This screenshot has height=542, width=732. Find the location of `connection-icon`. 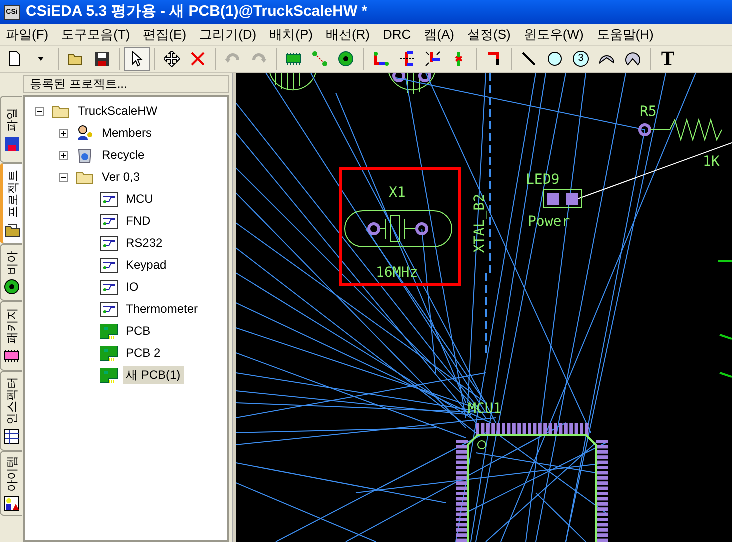

connection-icon is located at coordinates (320, 59).